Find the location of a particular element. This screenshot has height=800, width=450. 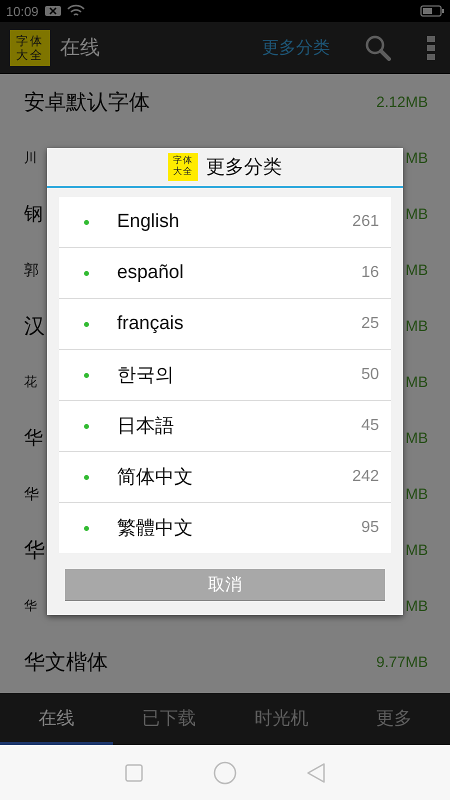

category-item: español 16 is located at coordinates (225, 273).